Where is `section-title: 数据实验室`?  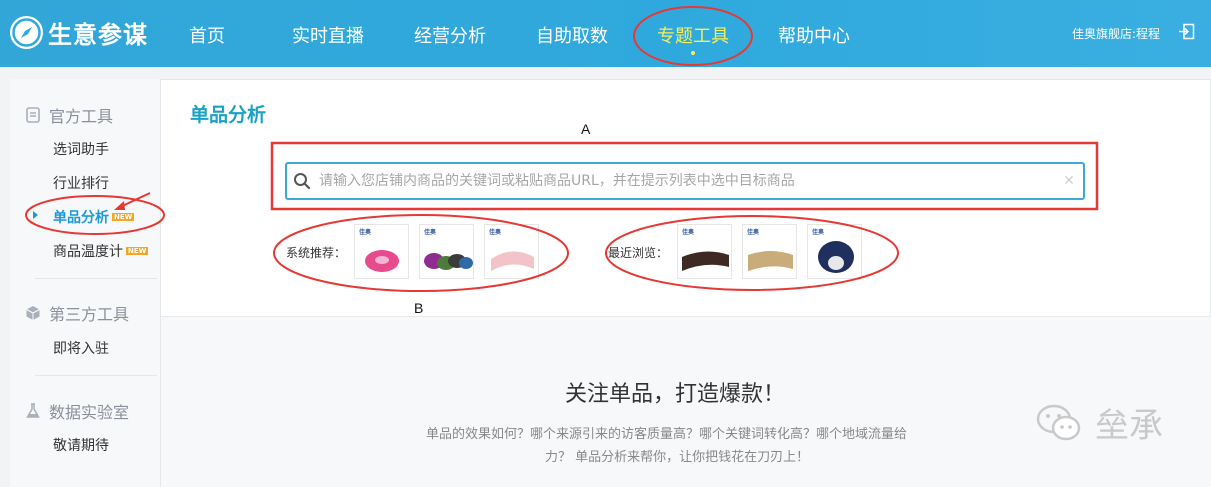
section-title: 数据实验室 is located at coordinates (89, 412).